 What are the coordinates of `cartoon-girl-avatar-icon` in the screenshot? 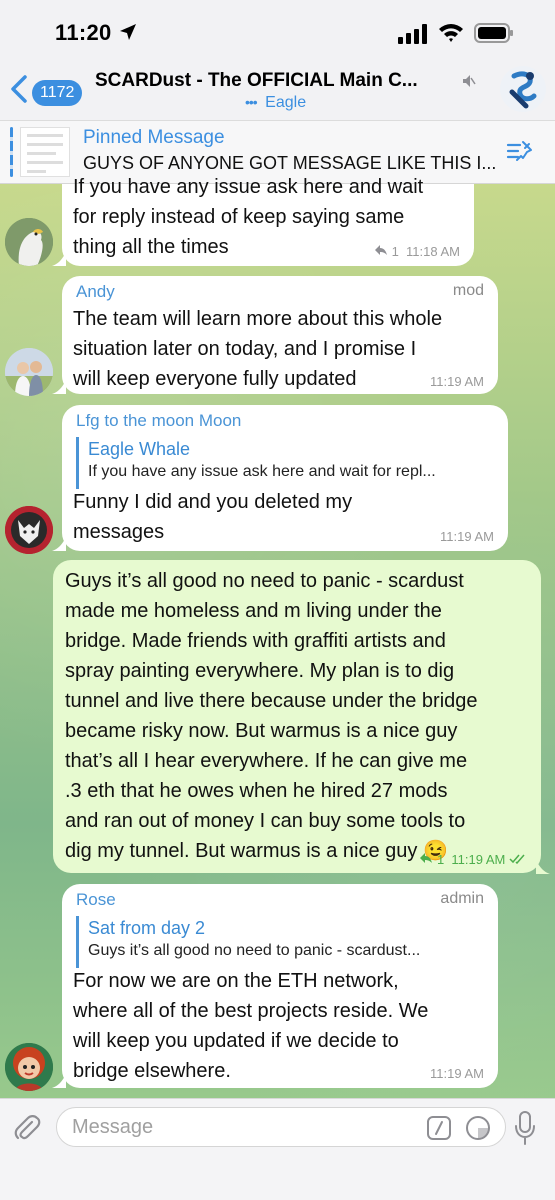 It's located at (29, 1067).